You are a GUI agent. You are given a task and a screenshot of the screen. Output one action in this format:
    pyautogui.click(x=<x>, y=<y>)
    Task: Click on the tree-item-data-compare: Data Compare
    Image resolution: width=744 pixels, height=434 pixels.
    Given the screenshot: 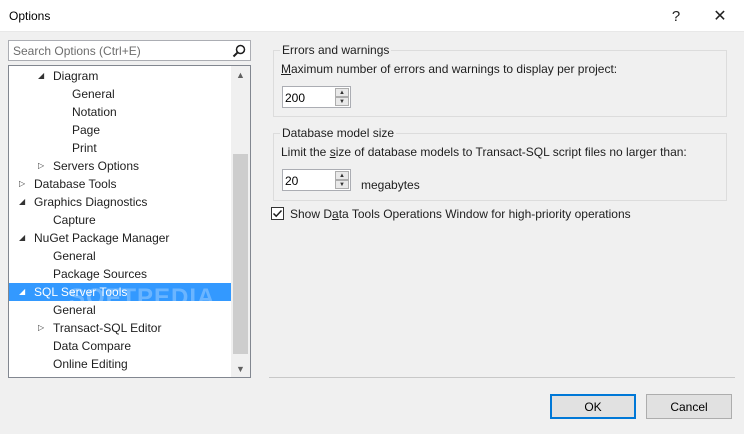 What is the action you would take?
    pyautogui.click(x=120, y=346)
    